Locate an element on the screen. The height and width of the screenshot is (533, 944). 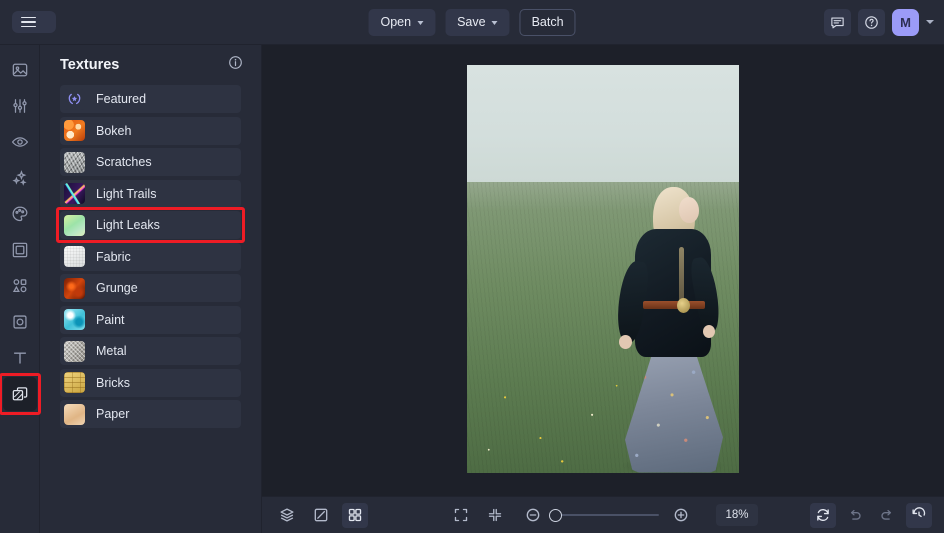
texture-item-scratches: Scratches is located at coordinates (150, 162).